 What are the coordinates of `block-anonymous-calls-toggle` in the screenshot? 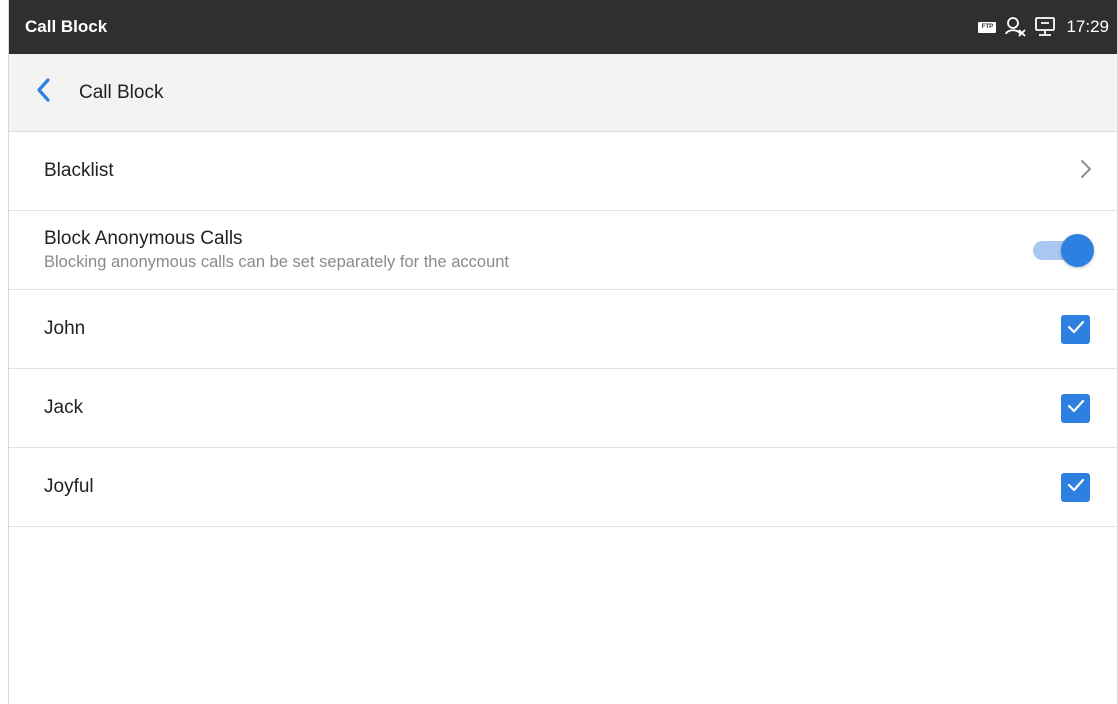 It's located at (1062, 250).